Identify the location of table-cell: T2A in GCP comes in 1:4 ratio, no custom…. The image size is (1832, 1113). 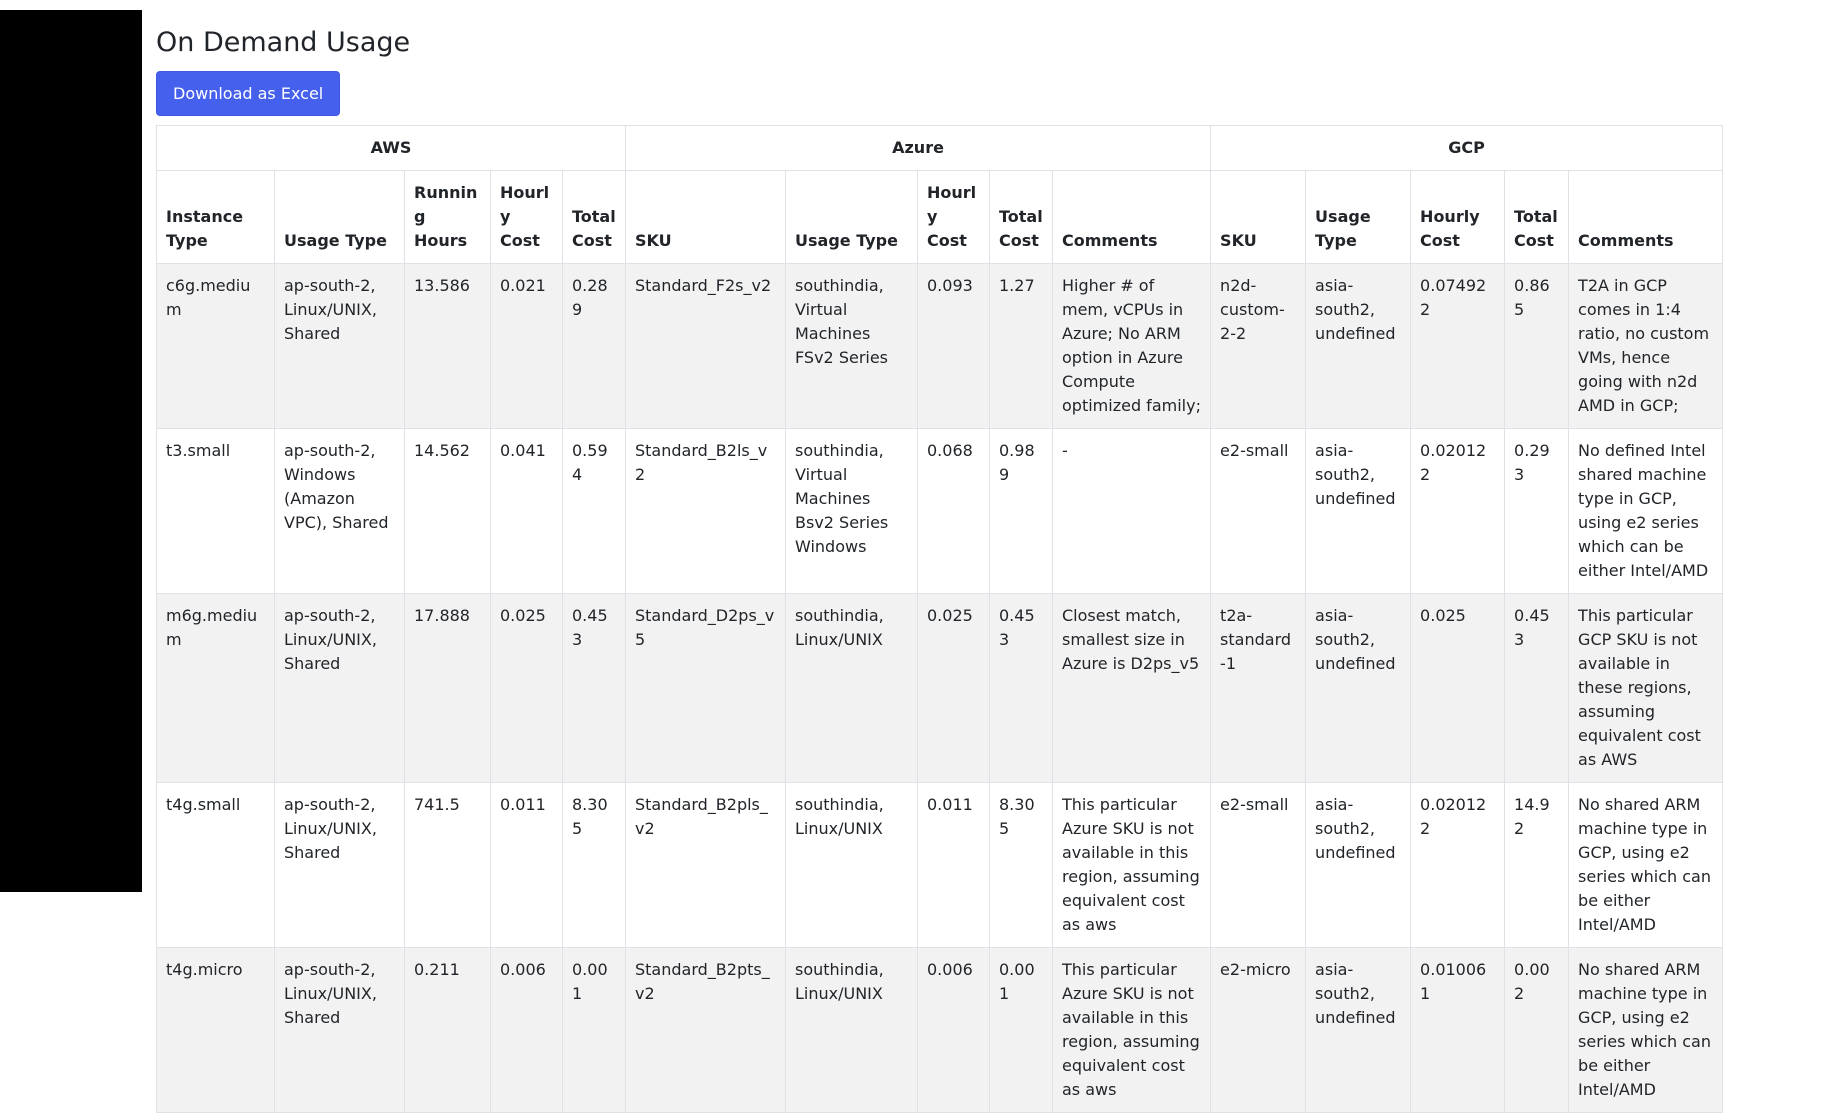
(1646, 346).